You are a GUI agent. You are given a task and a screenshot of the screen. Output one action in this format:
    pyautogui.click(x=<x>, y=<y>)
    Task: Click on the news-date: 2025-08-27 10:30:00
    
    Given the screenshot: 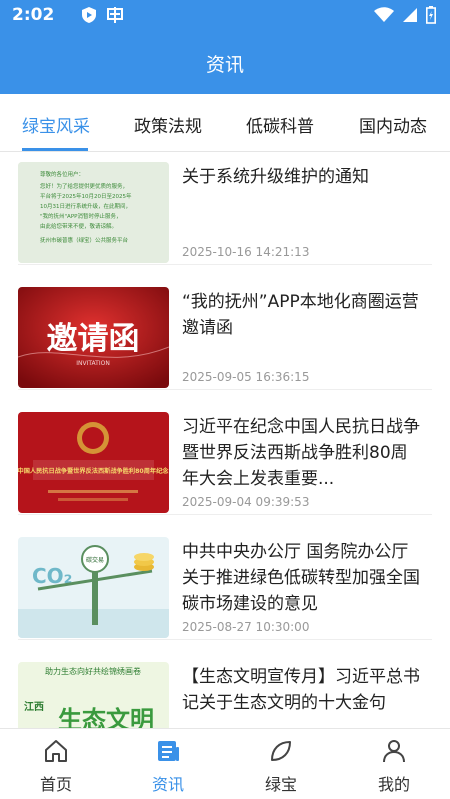 What is the action you would take?
    pyautogui.click(x=246, y=627)
    